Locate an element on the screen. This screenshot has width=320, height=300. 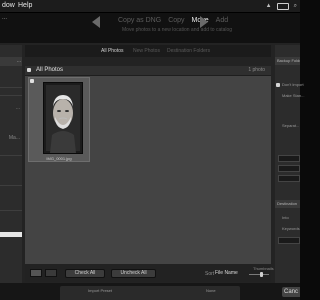
back-arrow-icon is located at coordinates (96, 22).